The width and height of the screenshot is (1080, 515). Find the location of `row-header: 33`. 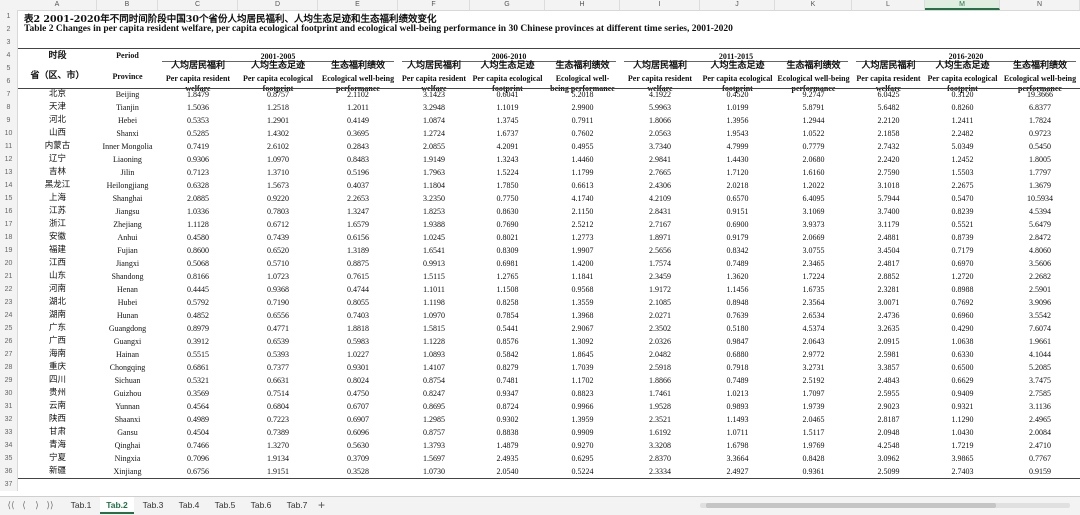

row-header: 33 is located at coordinates (9, 432).